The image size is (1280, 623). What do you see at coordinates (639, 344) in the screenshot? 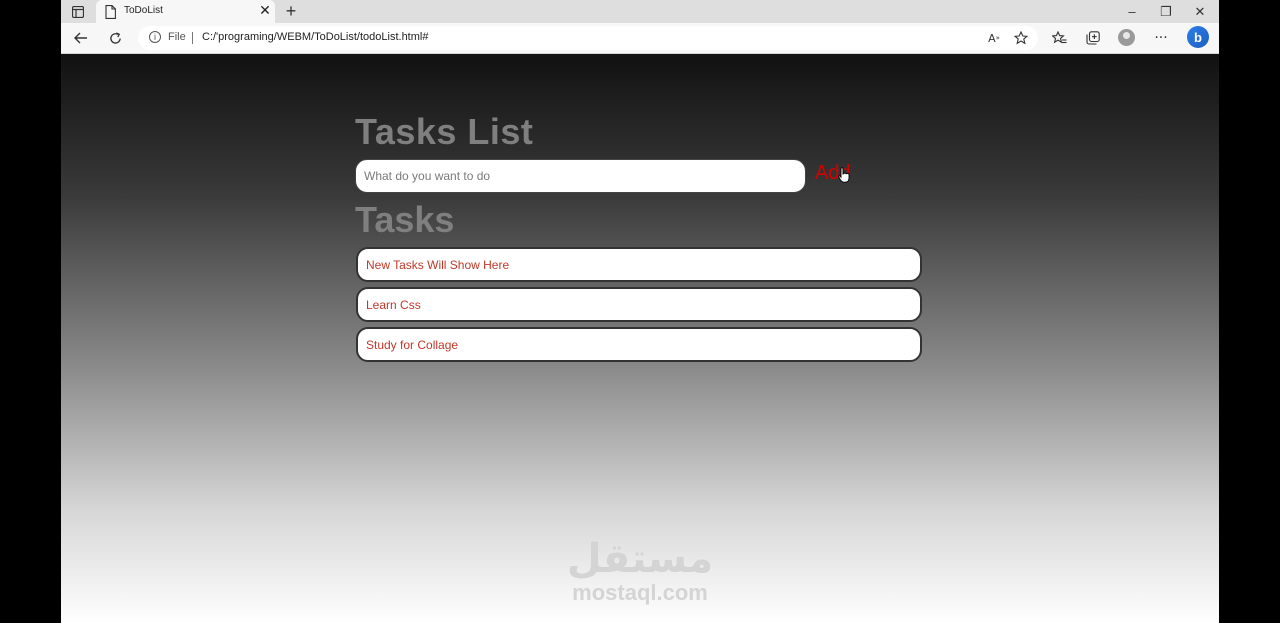
I see `task-item: Study for Collage` at bounding box center [639, 344].